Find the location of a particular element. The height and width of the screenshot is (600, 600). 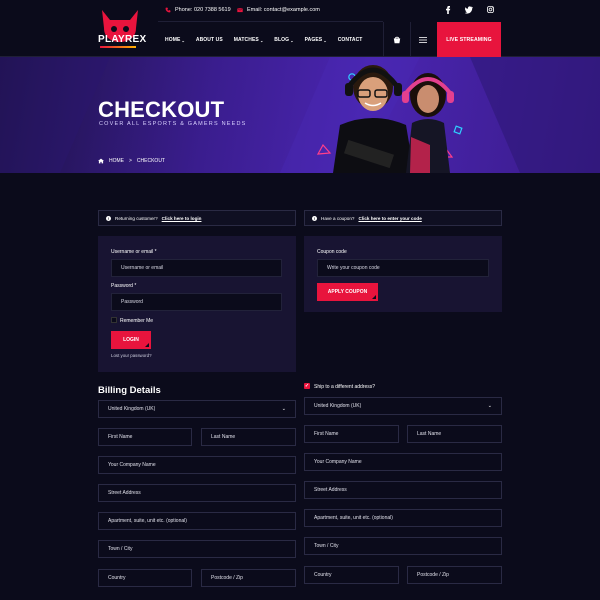

header-divider is located at coordinates (270, 21).